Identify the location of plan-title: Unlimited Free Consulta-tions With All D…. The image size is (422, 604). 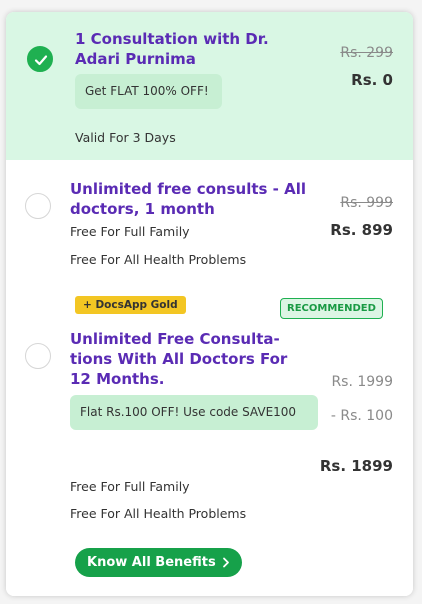
(179, 359).